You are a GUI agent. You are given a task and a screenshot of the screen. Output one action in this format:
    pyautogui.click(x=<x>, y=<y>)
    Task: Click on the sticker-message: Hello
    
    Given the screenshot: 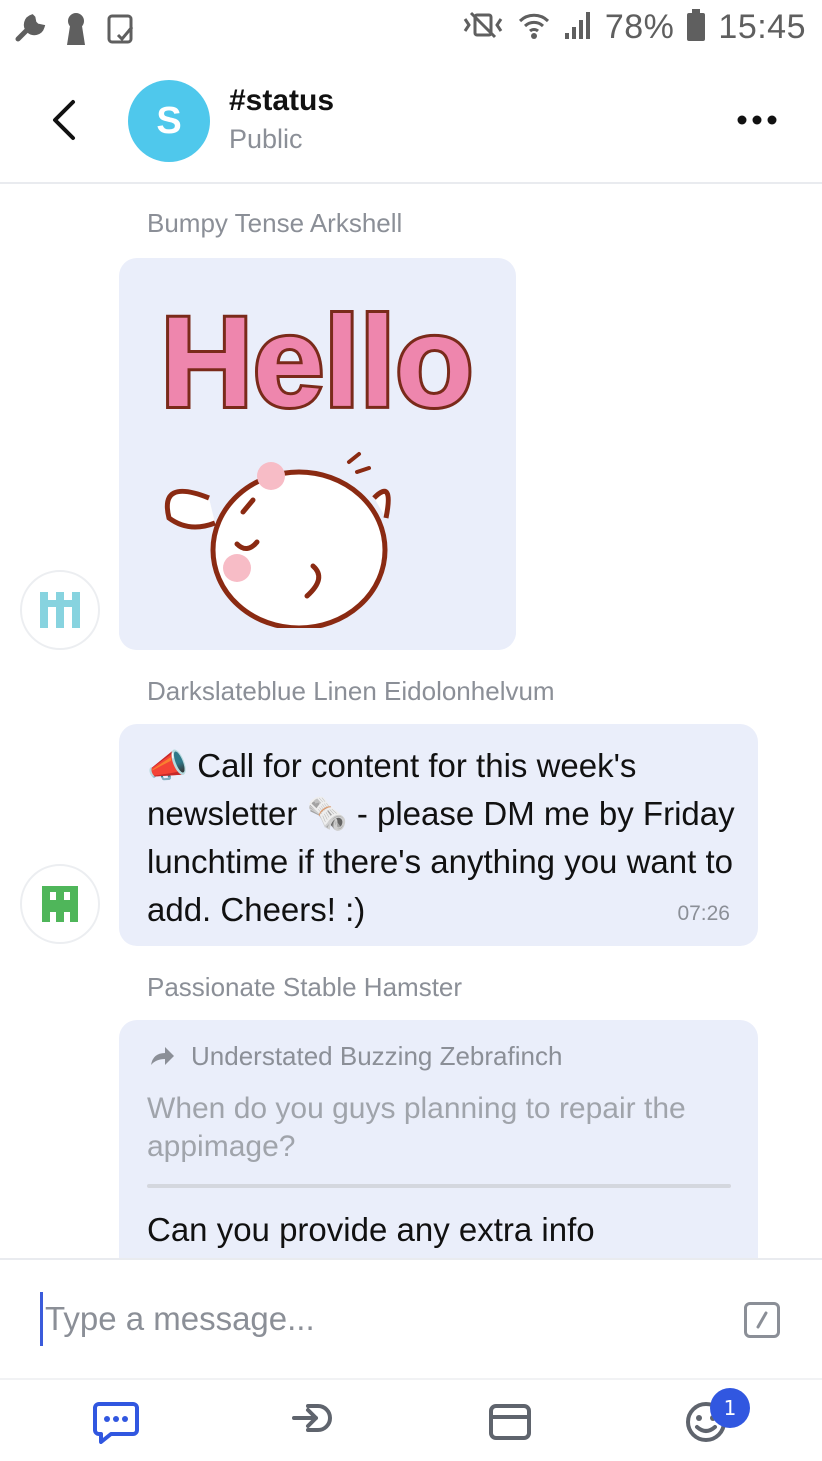 What is the action you would take?
    pyautogui.click(x=317, y=454)
    